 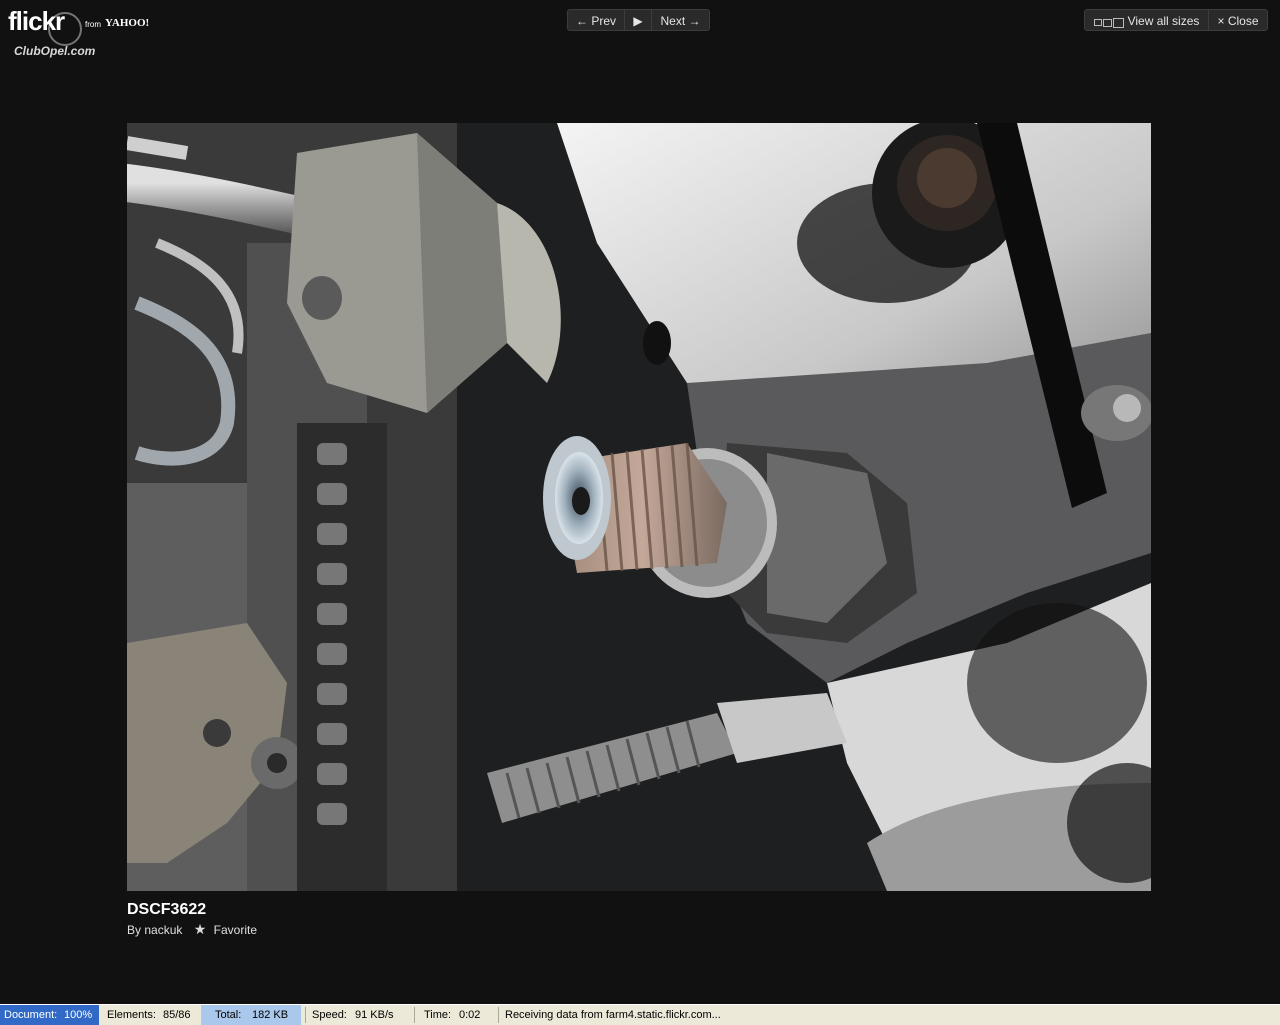 What do you see at coordinates (270, 1015) in the screenshot?
I see `status-total-value: 182 KB` at bounding box center [270, 1015].